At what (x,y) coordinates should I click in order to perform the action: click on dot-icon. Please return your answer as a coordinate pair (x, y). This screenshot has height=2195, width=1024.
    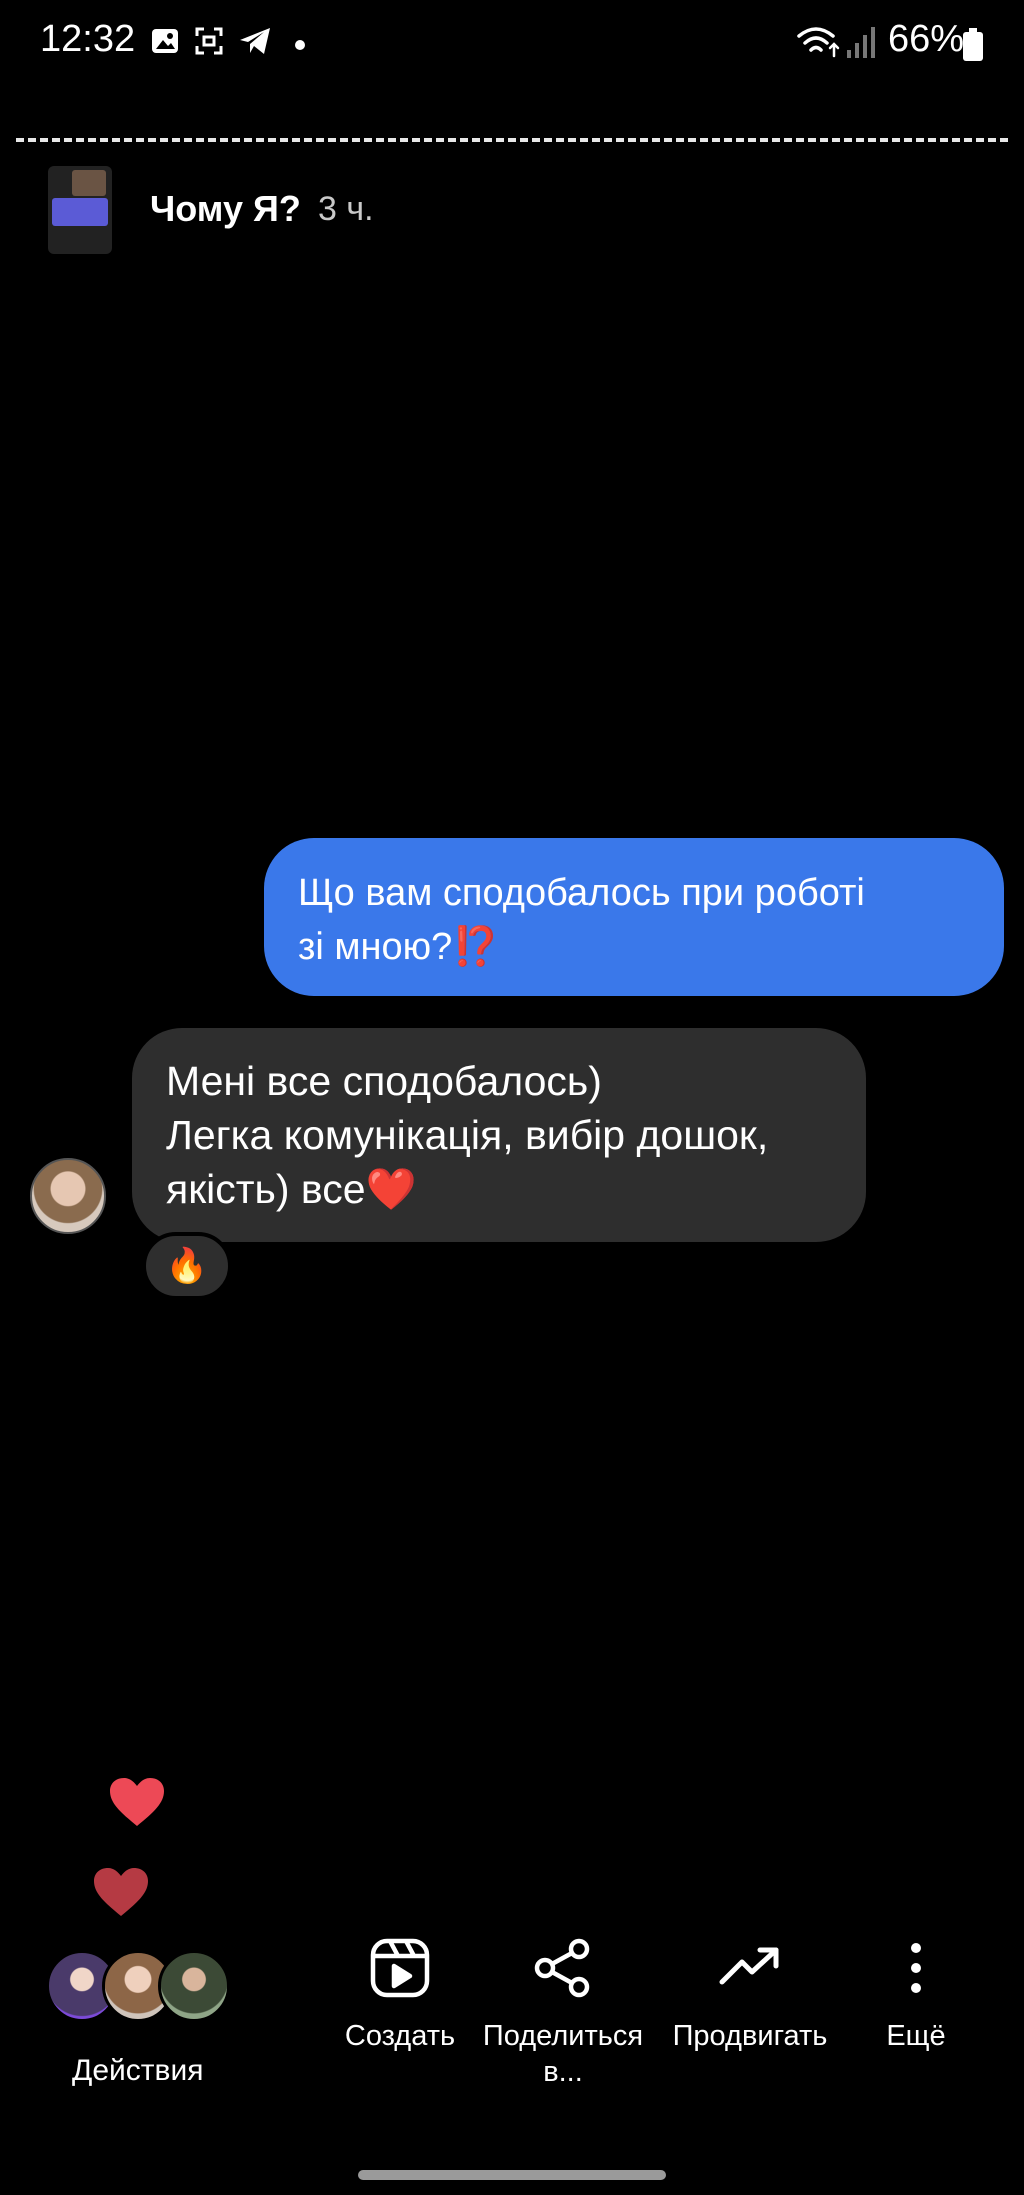
    Looking at the image, I should click on (300, 47).